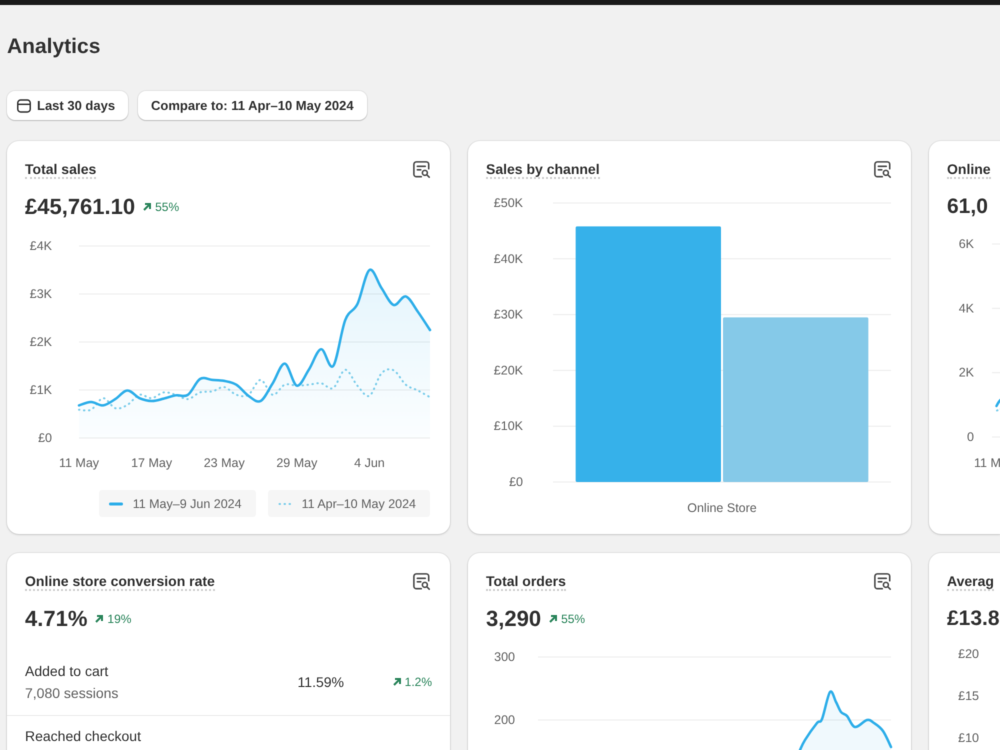  Describe the element at coordinates (508, 426) in the screenshot. I see `y-axis-label: £10K` at that location.